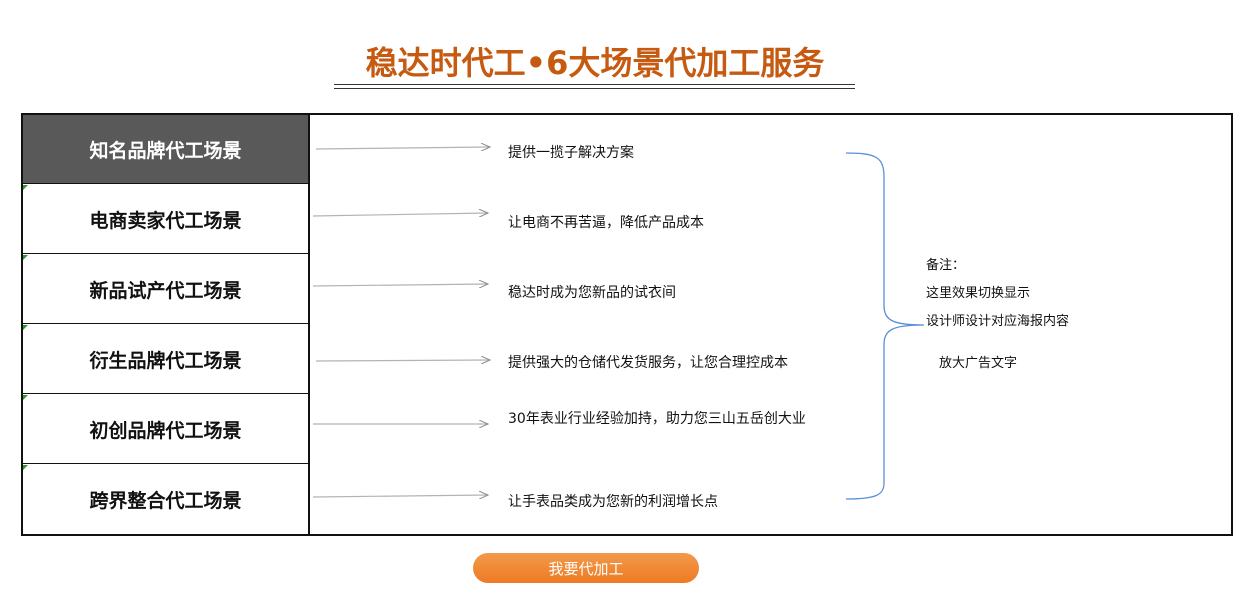 Image resolution: width=1249 pixels, height=599 pixels. Describe the element at coordinates (998, 321) in the screenshot. I see `notes-line: 设计师设计对应海报内容` at that location.